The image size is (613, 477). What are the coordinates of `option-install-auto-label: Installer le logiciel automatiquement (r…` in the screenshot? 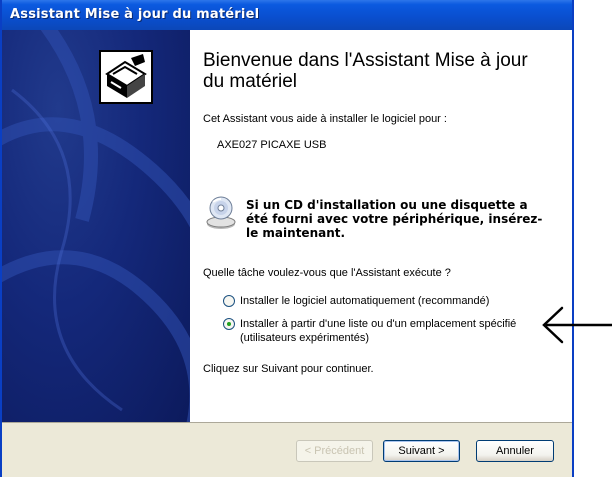 It's located at (364, 301).